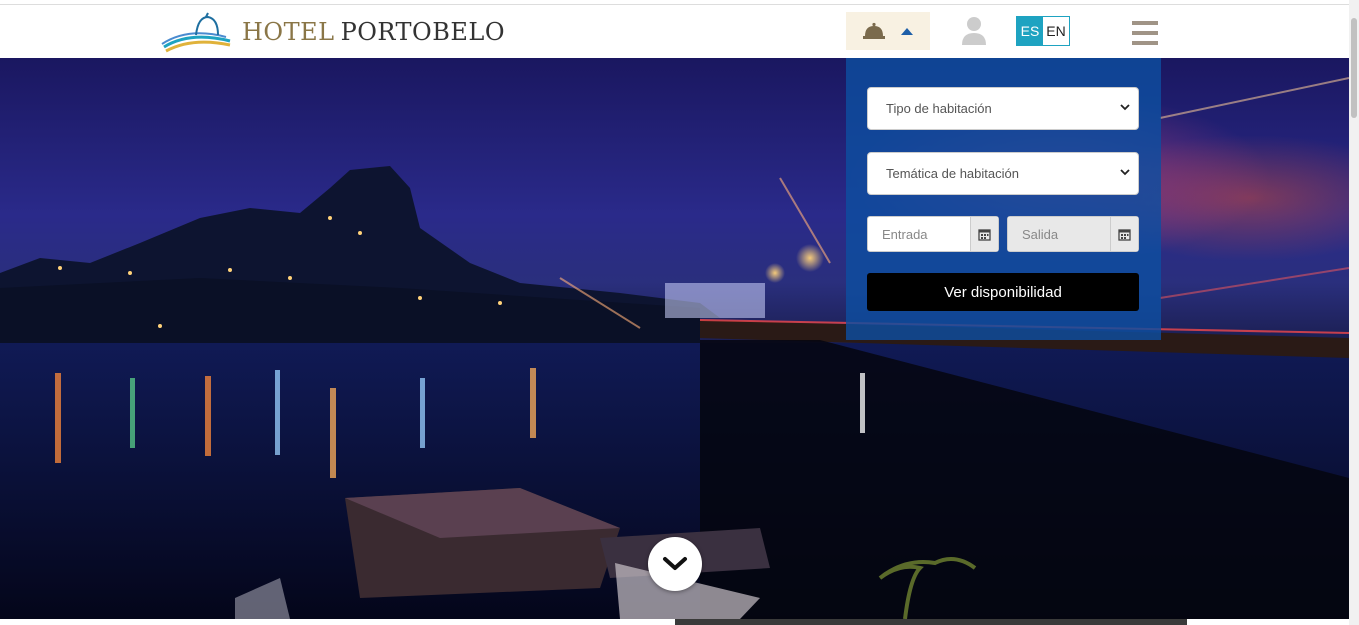 Image resolution: width=1359 pixels, height=625 pixels. I want to click on room-type-placeholder: Tipo de habitación, so click(939, 108).